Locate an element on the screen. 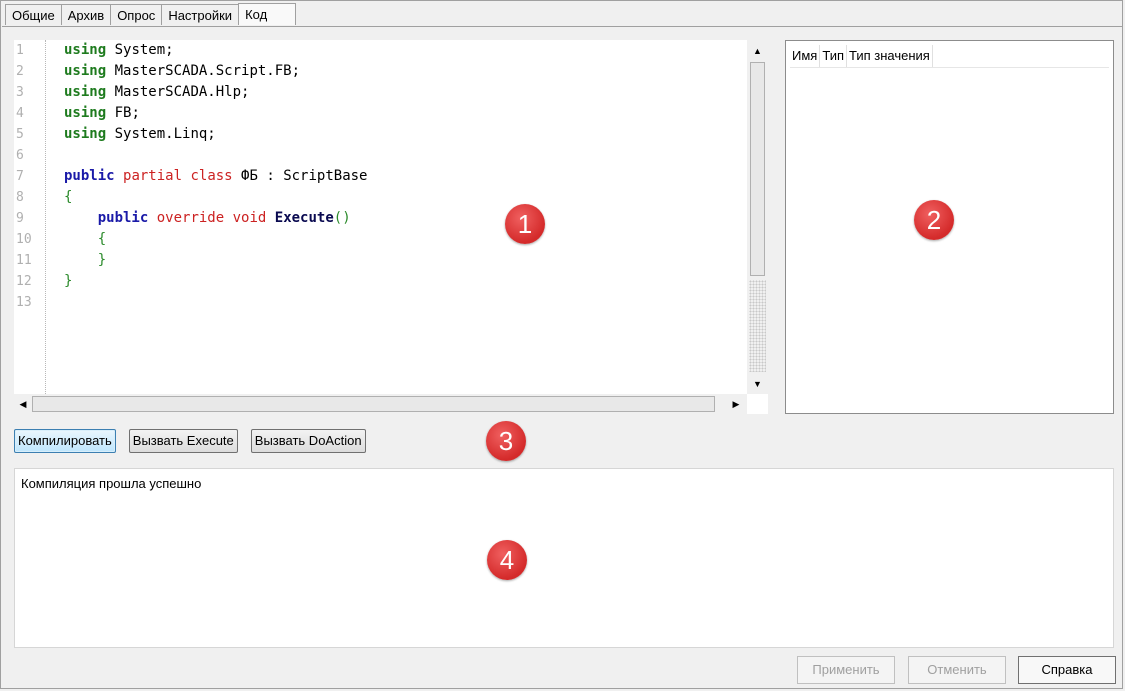 Image resolution: width=1125 pixels, height=691 pixels. header-divider is located at coordinates (949, 67).